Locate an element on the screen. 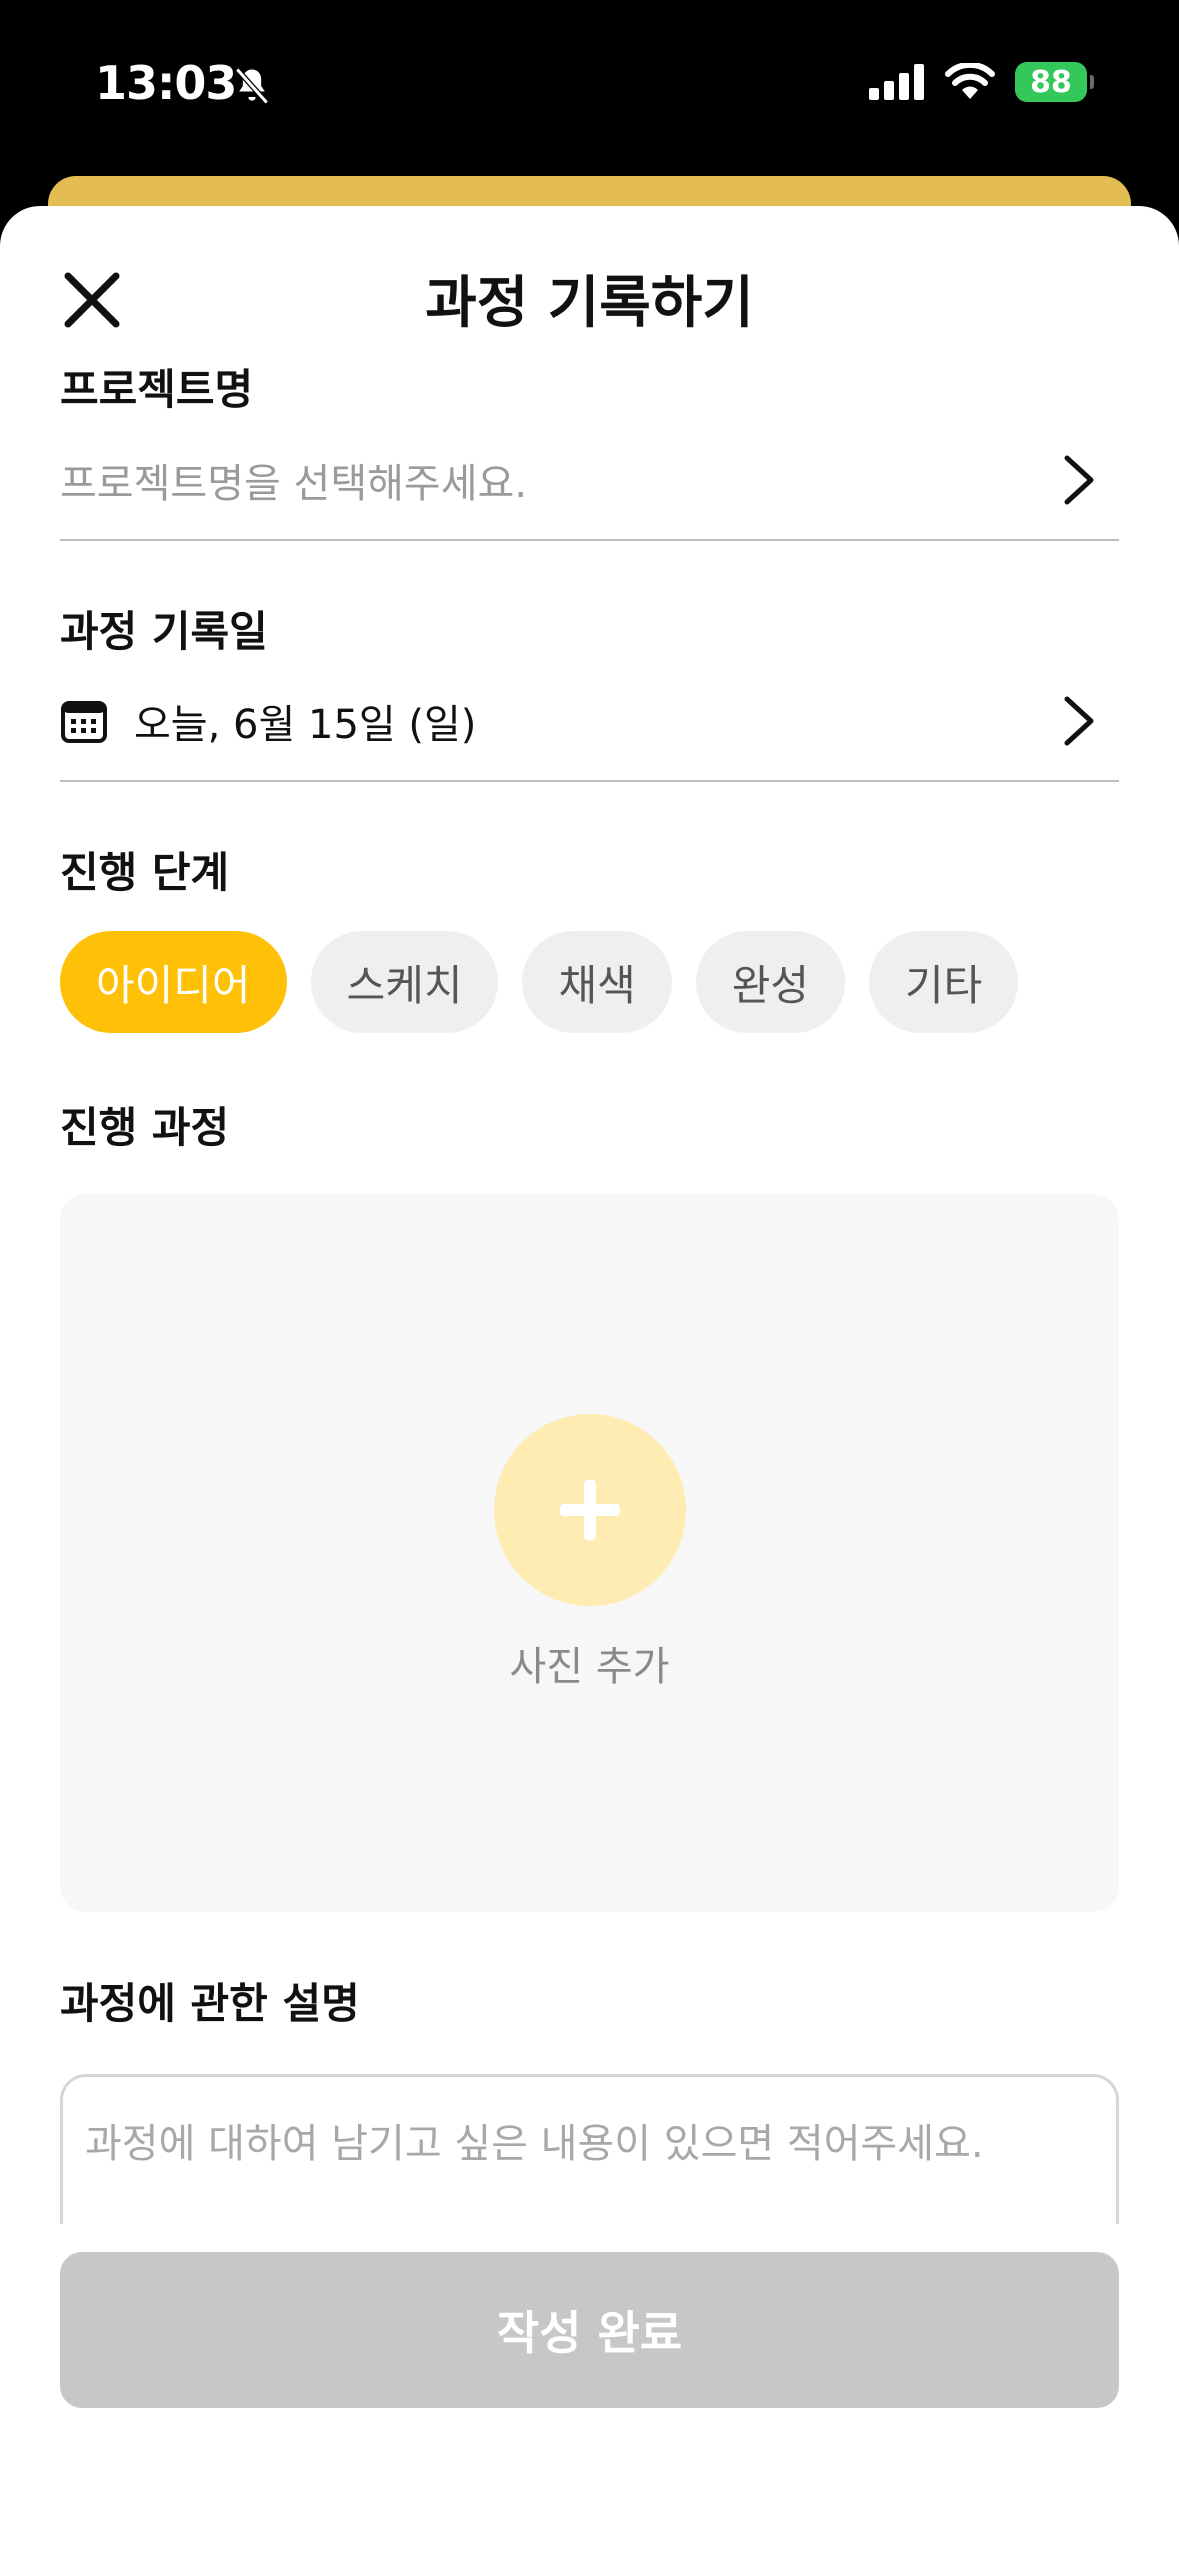  stage-chip-coloring: 채색 is located at coordinates (597, 982).